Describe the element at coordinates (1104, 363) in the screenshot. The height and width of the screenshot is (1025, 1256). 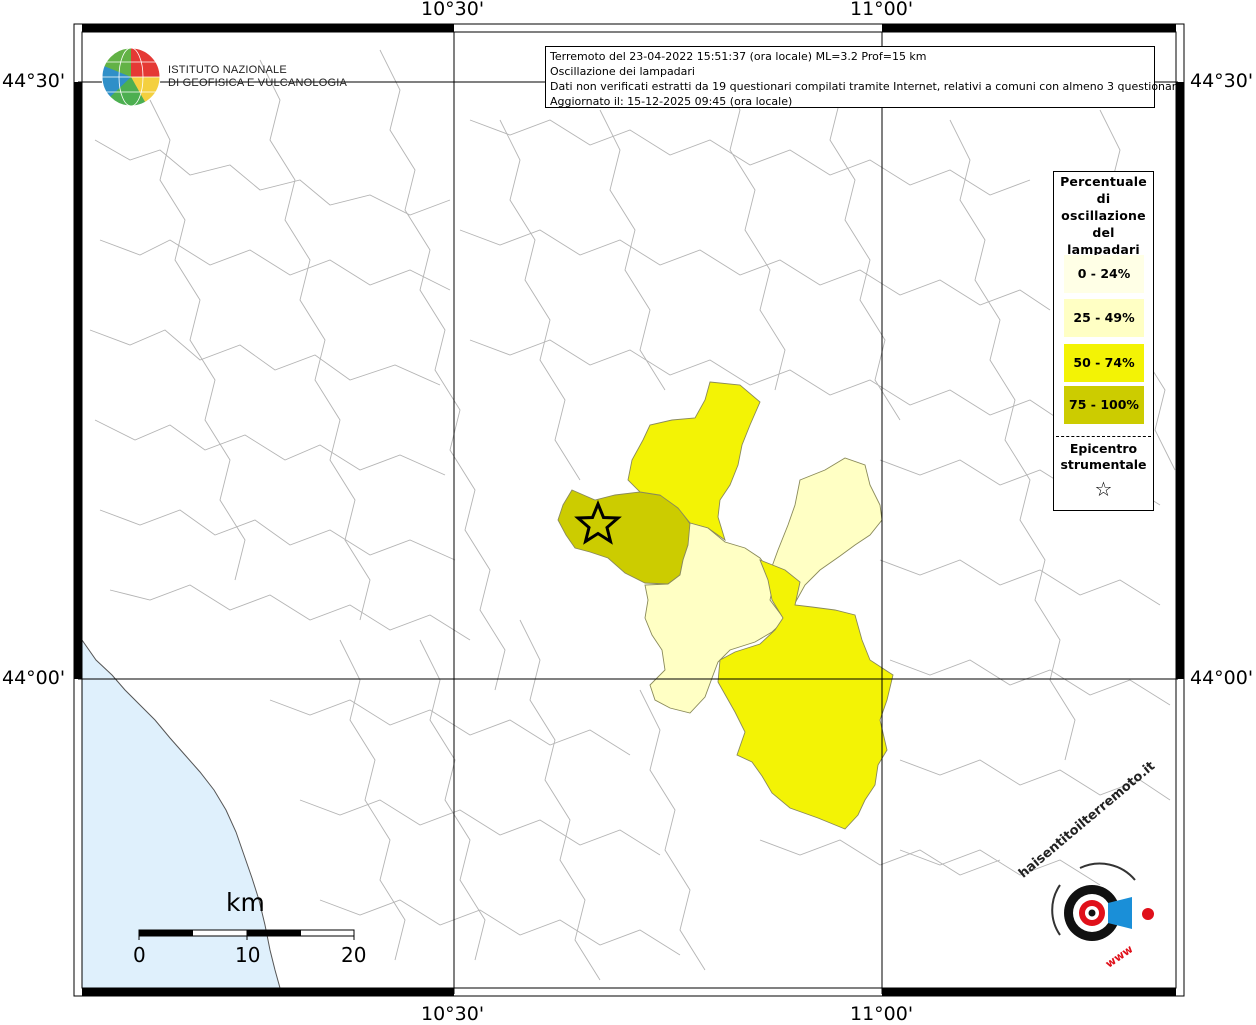
I see `legend-swatch-50-74: 50 - 74%` at that location.